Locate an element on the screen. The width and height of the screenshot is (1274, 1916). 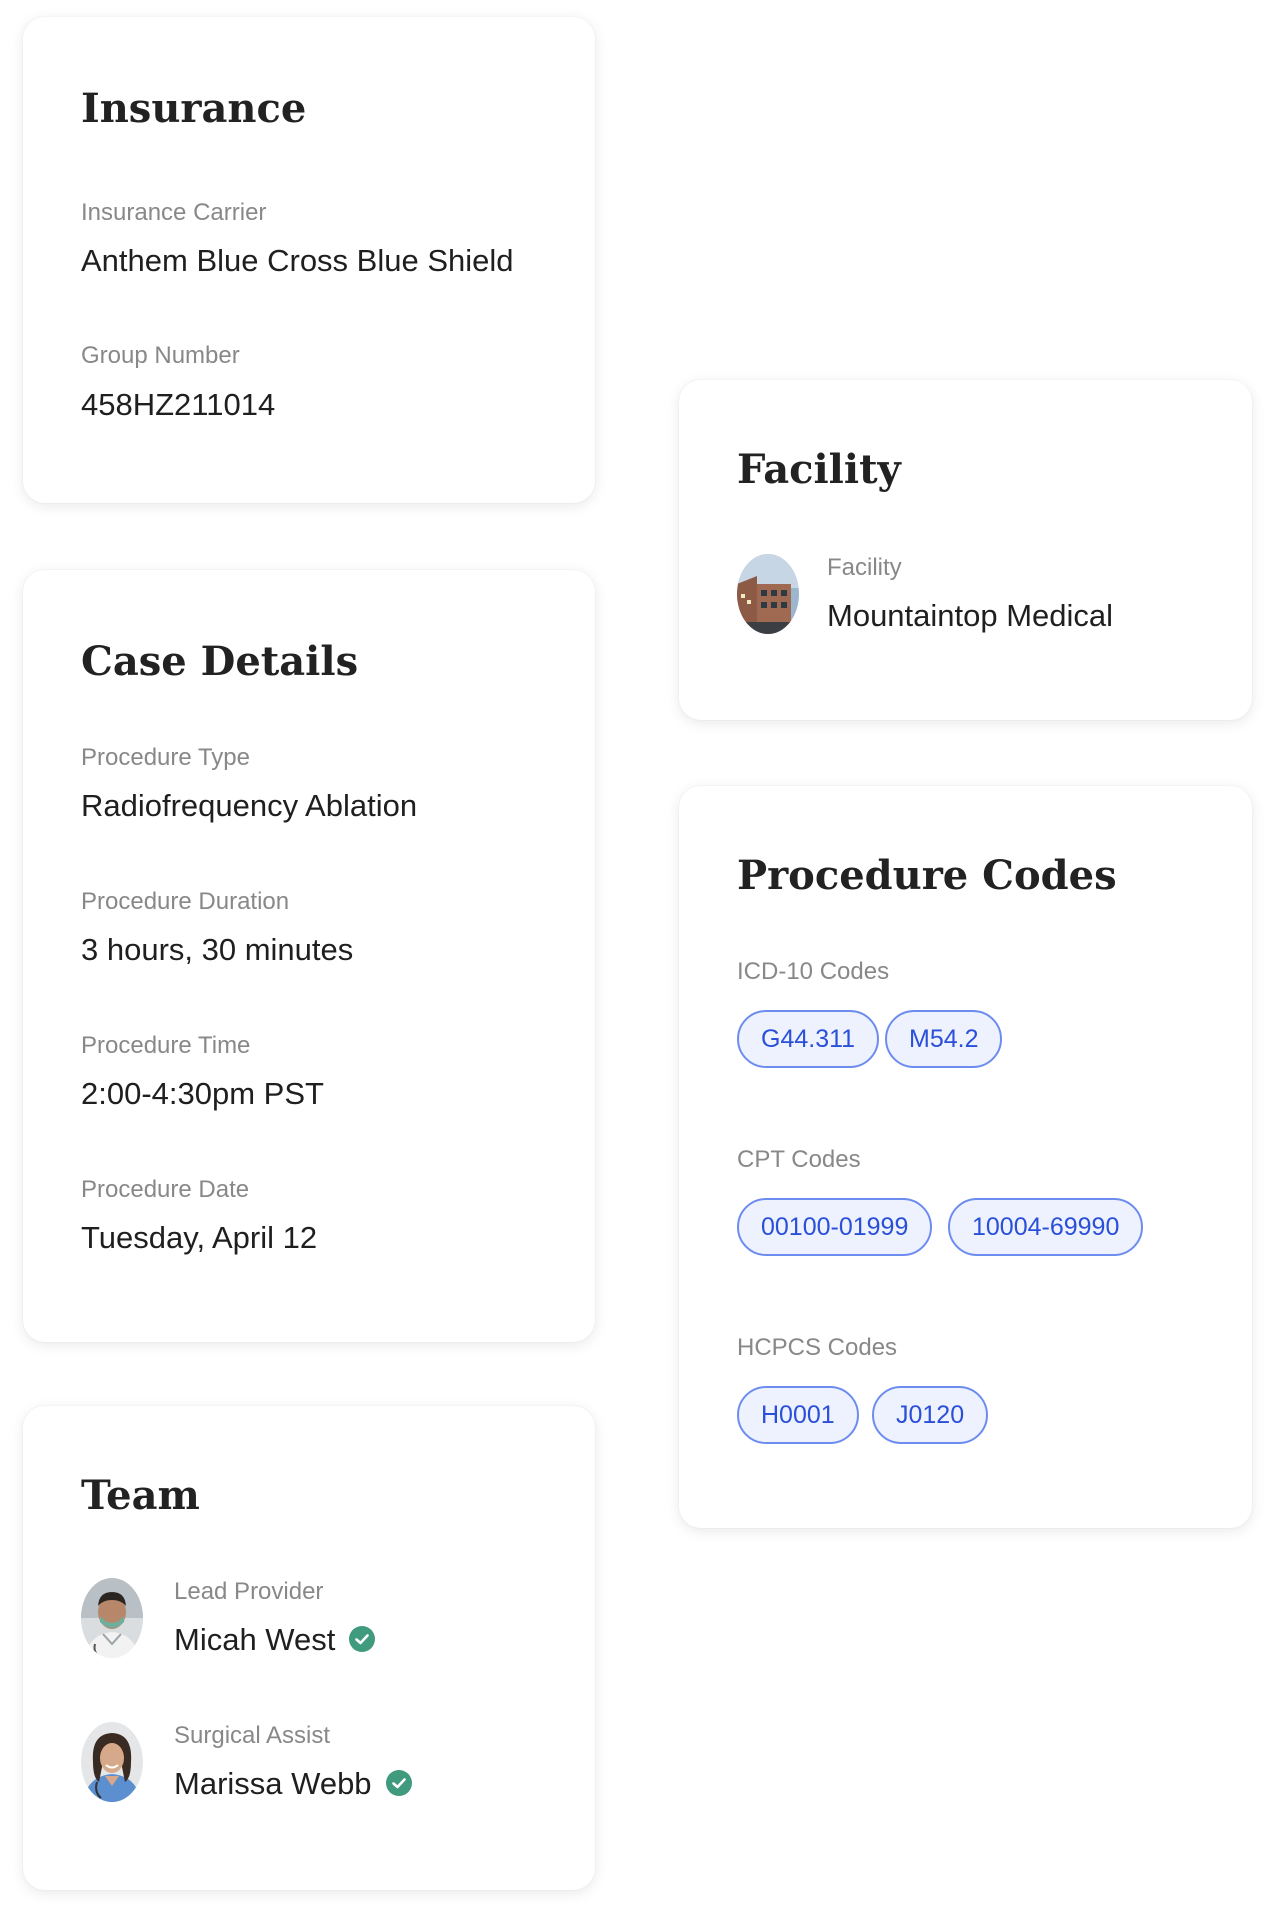
facility-building-photo-icon is located at coordinates (768, 594).